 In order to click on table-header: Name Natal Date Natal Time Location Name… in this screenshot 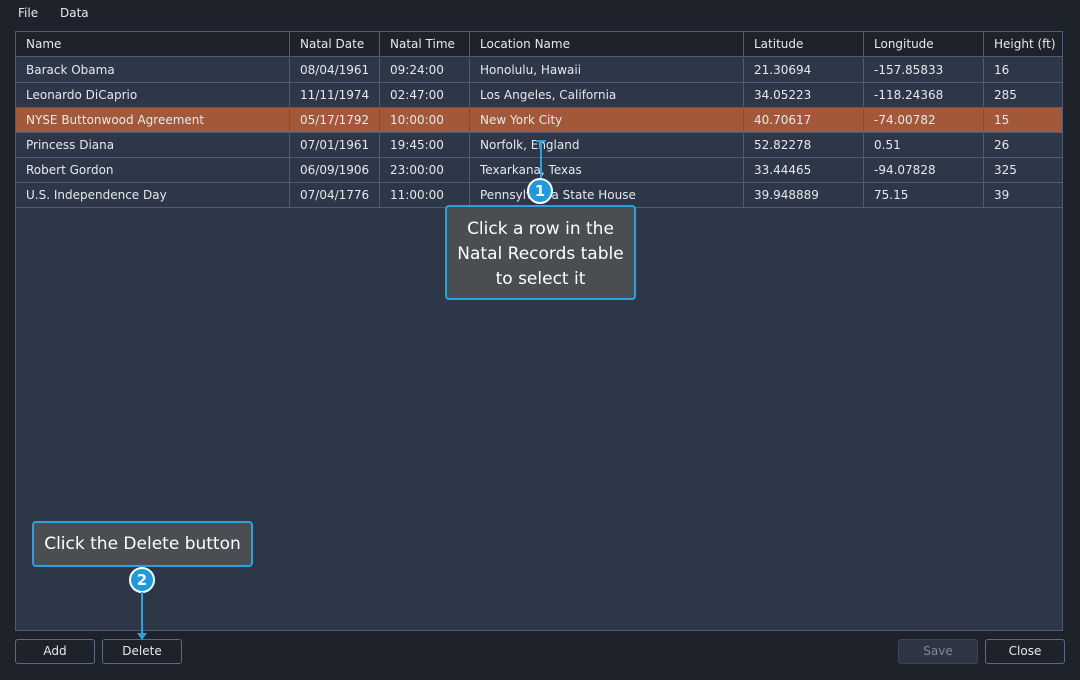, I will do `click(539, 44)`.